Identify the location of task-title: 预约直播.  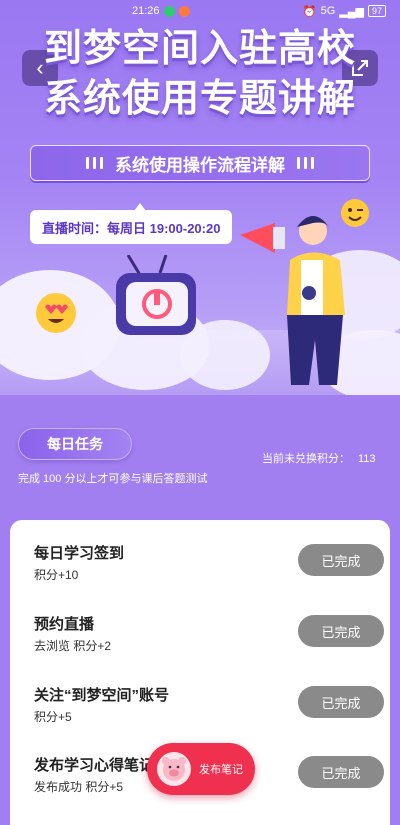
(64, 624).